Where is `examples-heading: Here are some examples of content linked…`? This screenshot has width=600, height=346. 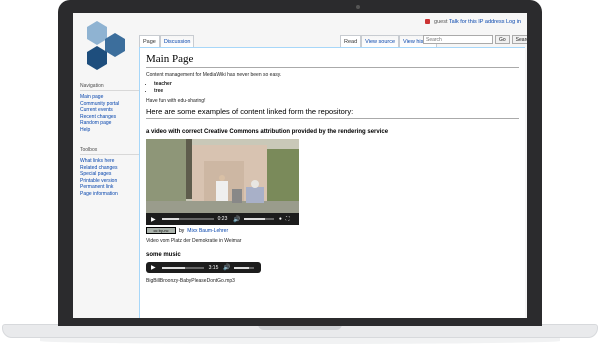 examples-heading: Here are some examples of content linked… is located at coordinates (332, 113).